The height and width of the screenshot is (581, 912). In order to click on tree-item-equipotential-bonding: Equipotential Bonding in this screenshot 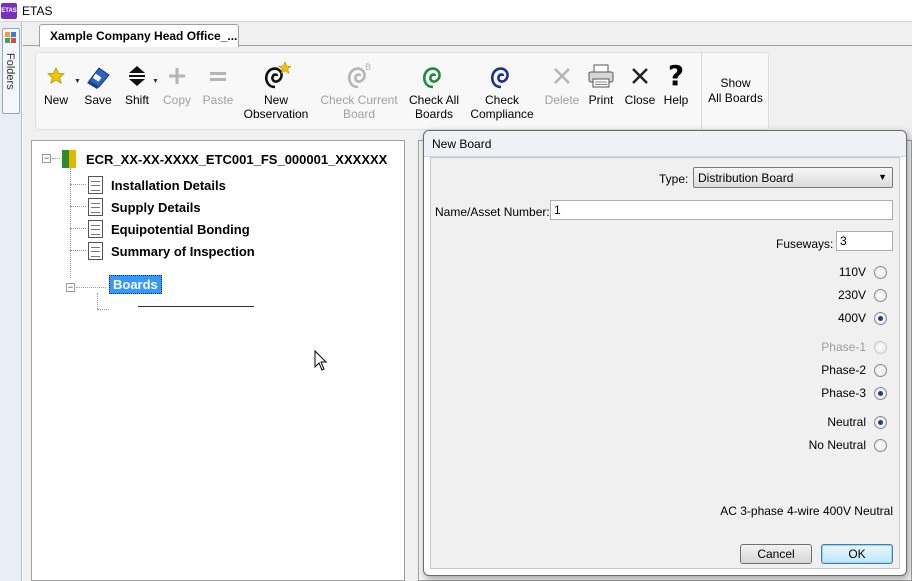, I will do `click(169, 229)`.